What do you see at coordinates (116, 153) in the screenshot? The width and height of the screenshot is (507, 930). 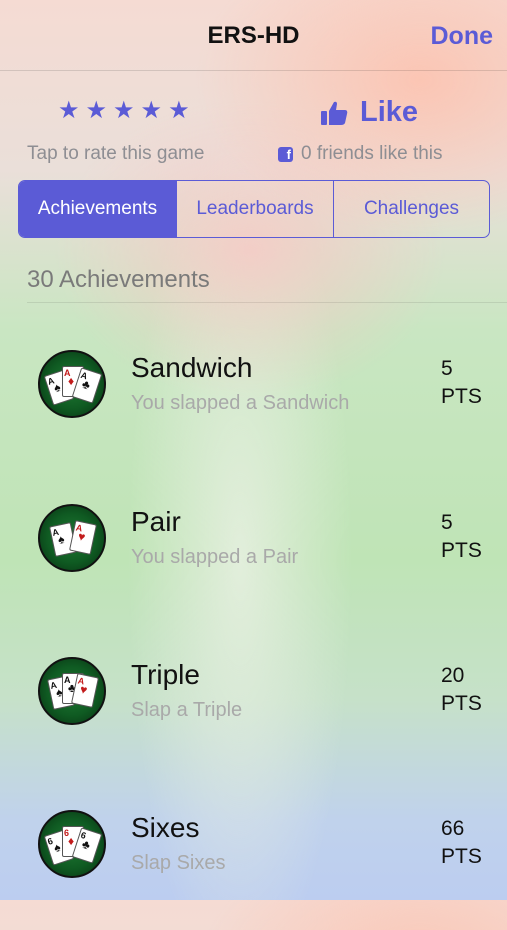 I see `tap-to-rate-label: Tap to rate this game` at bounding box center [116, 153].